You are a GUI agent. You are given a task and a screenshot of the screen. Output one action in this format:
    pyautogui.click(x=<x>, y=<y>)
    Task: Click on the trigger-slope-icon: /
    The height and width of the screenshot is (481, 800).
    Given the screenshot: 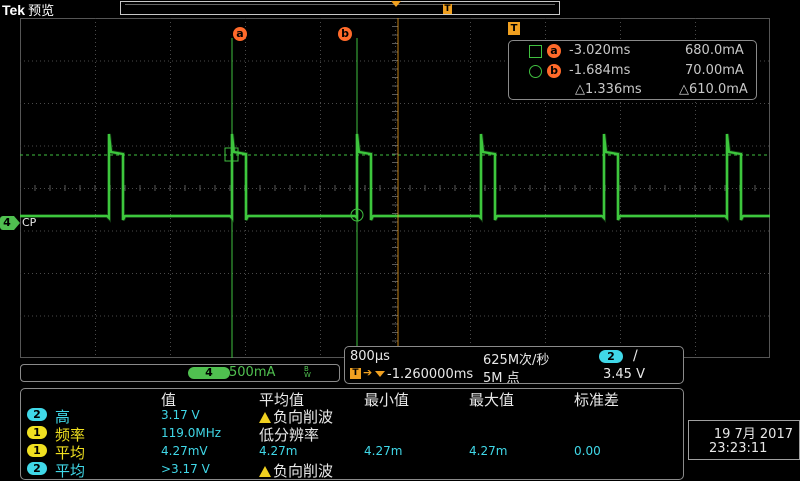 What is the action you would take?
    pyautogui.click(x=635, y=356)
    